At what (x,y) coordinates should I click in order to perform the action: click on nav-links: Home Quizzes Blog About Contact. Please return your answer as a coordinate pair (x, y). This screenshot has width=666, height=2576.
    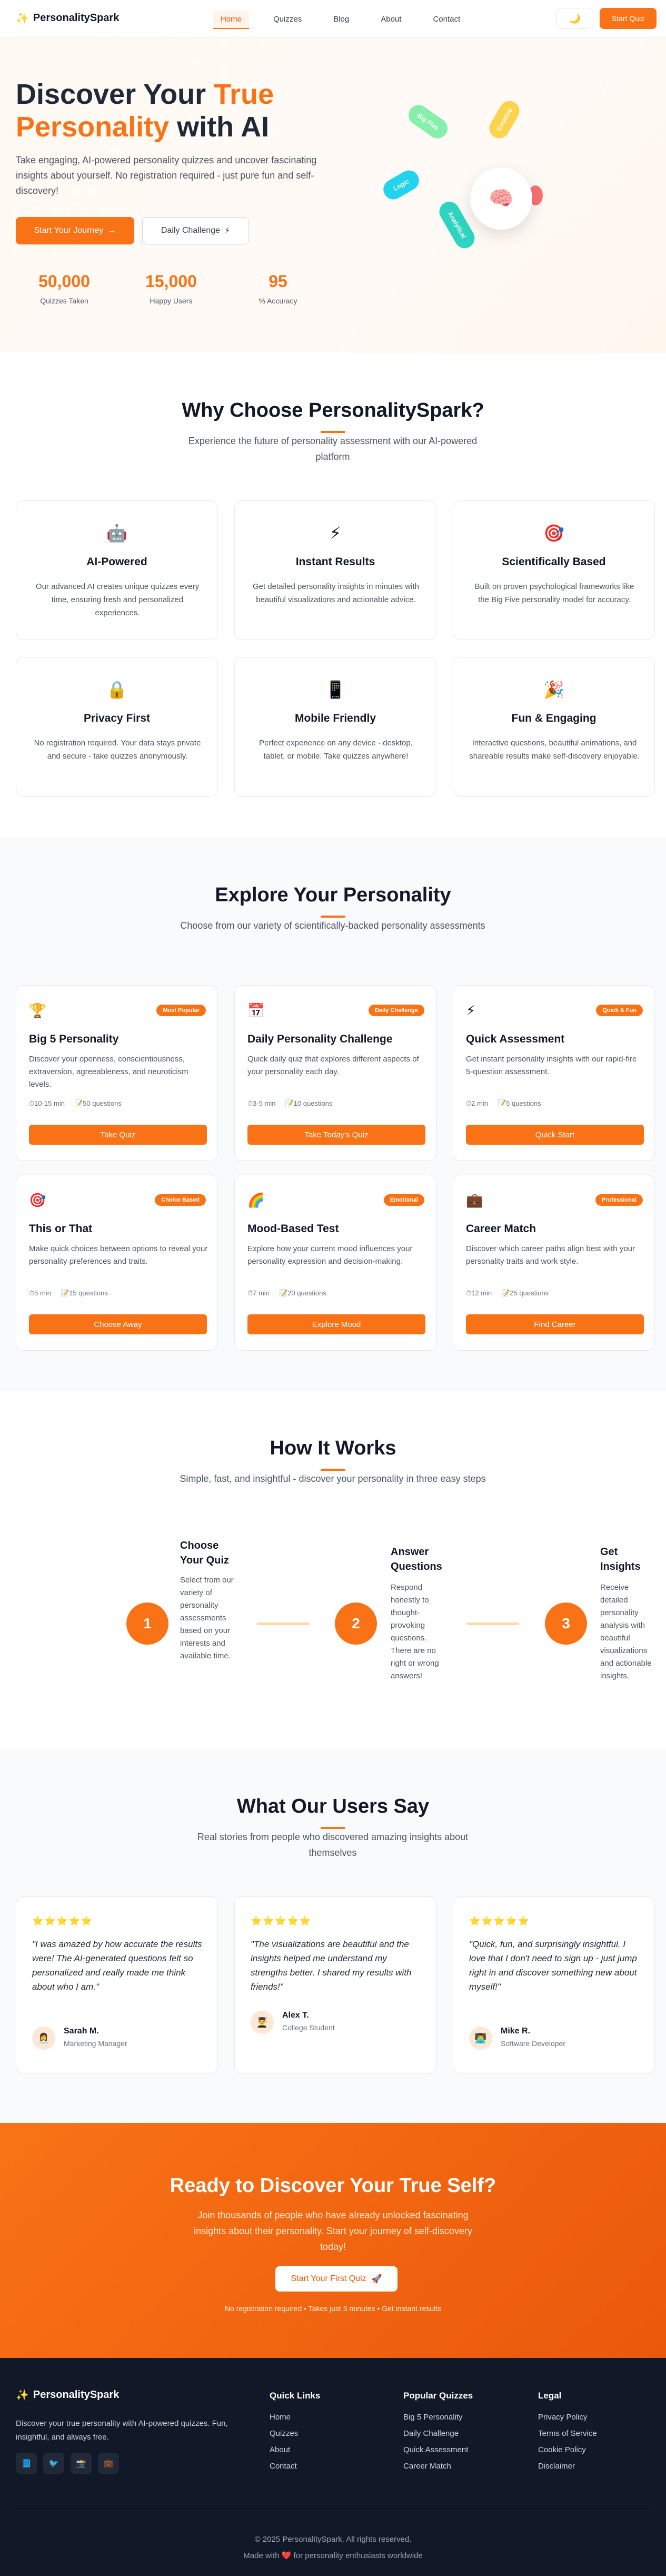
    Looking at the image, I should click on (340, 20).